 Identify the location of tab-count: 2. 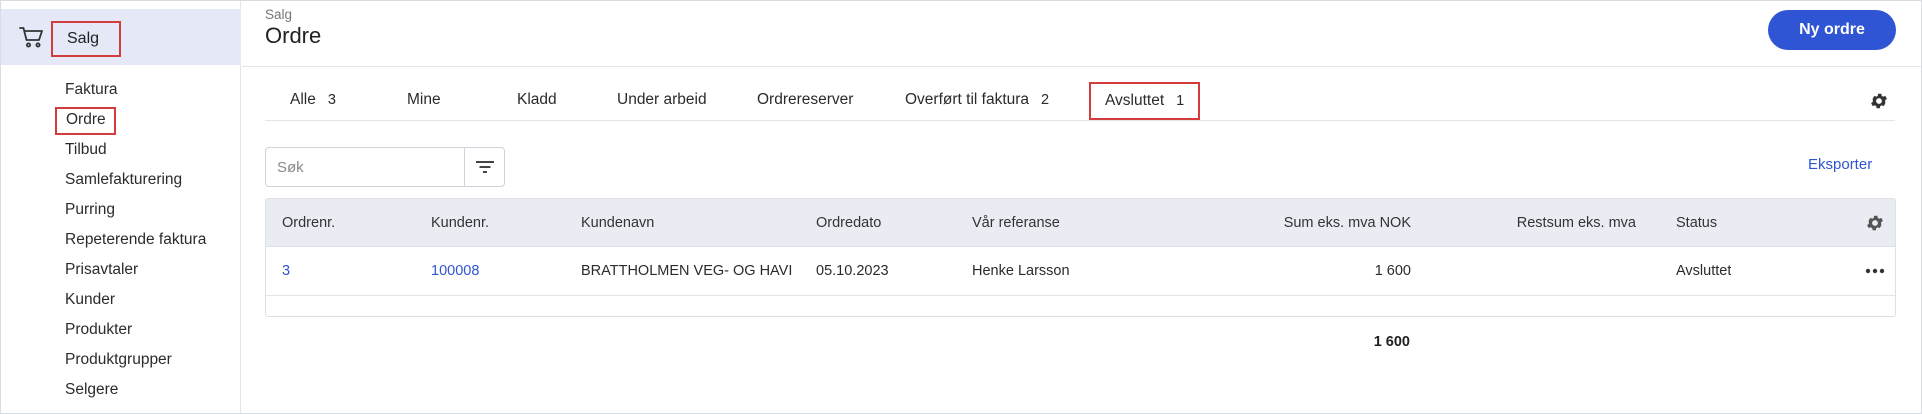
(1045, 100).